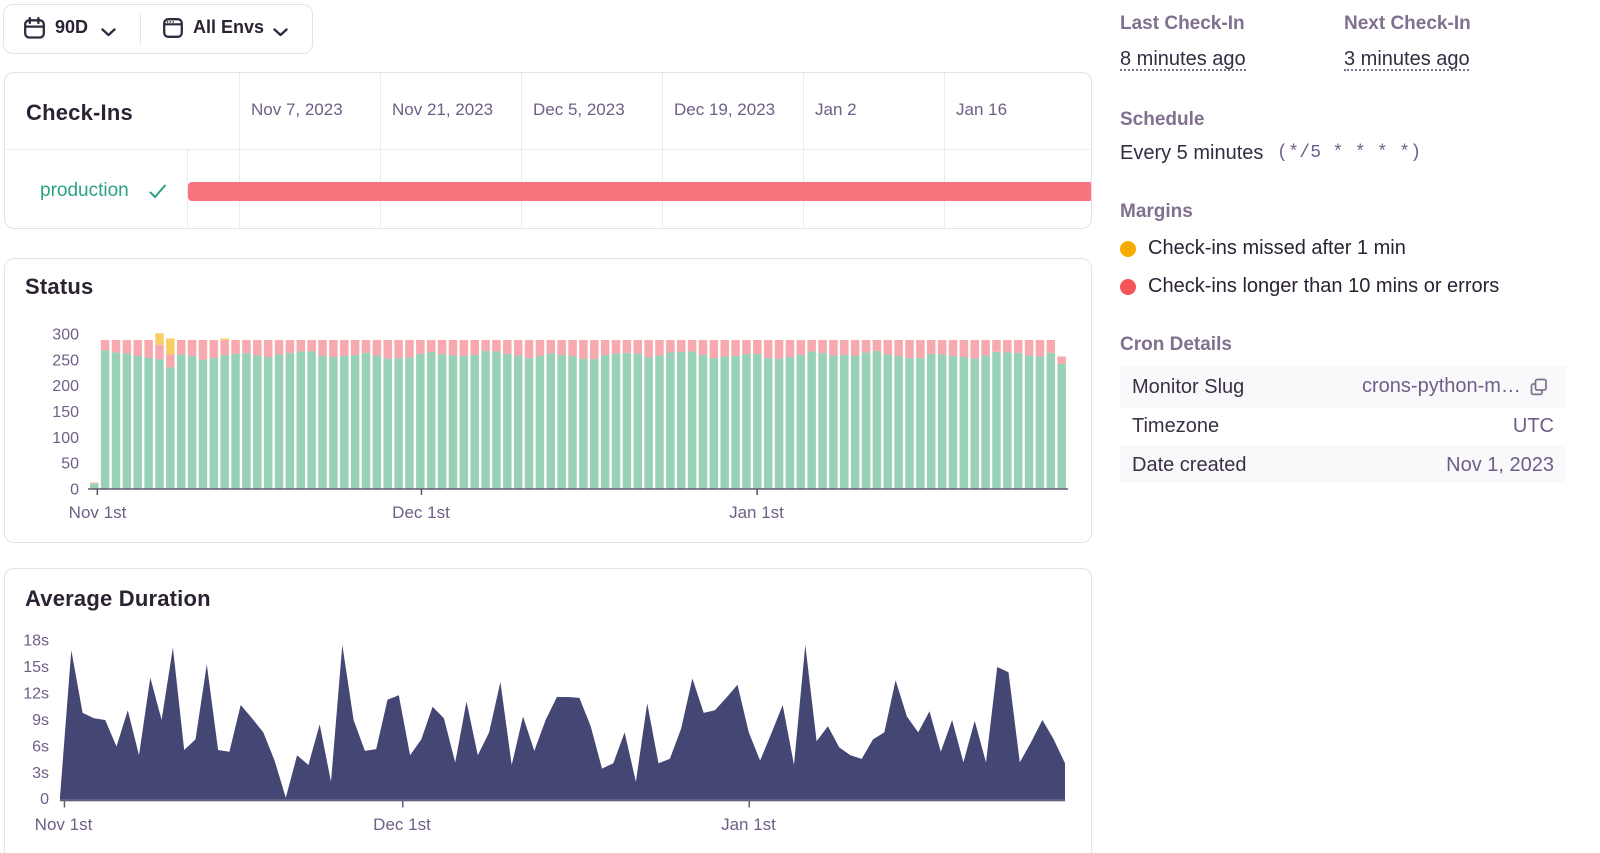 The height and width of the screenshot is (853, 1600). Describe the element at coordinates (36, 641) in the screenshot. I see `svg-text: 18s` at that location.